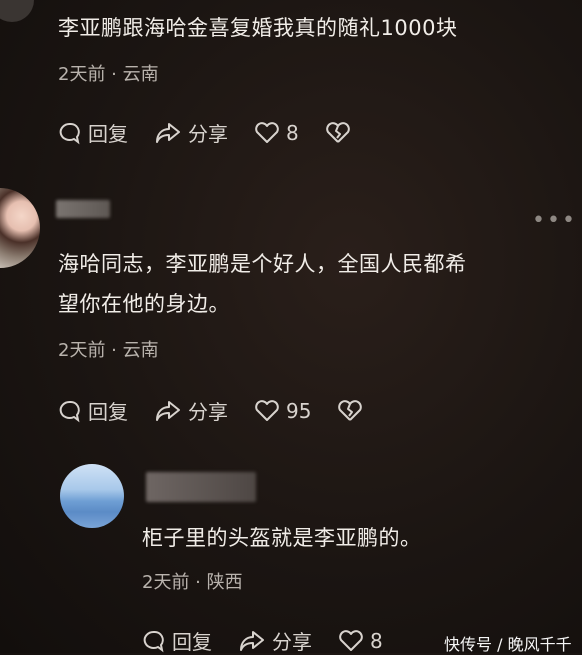 The image size is (582, 655). What do you see at coordinates (262, 264) in the screenshot?
I see `comment-text-line1: 海哈同志，李亚鹏是个好人，全国人民都希` at bounding box center [262, 264].